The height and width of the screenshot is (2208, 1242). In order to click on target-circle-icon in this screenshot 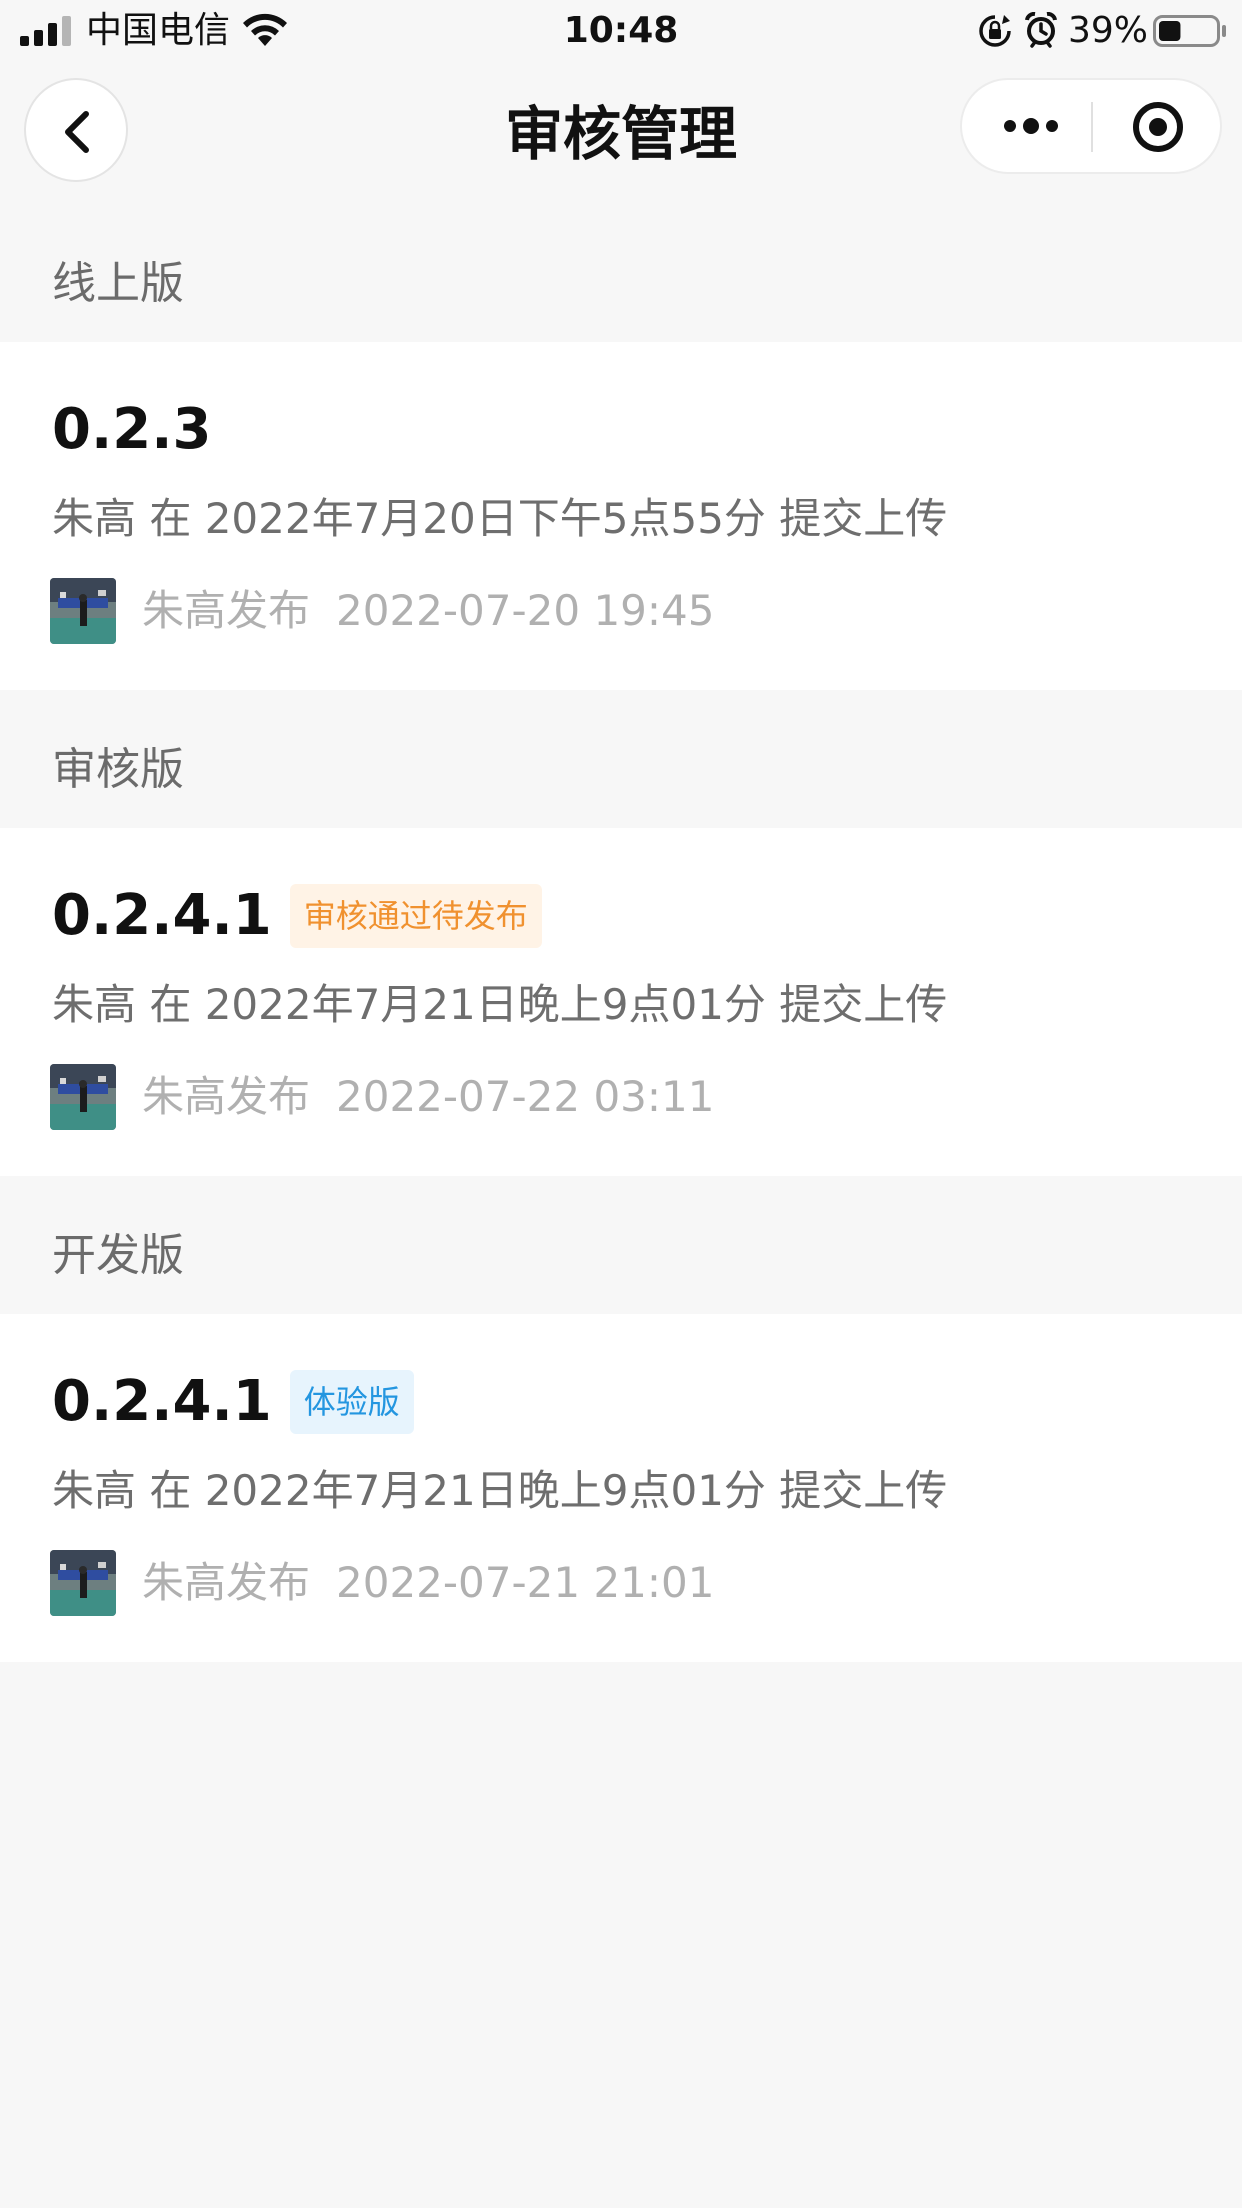, I will do `click(1158, 127)`.